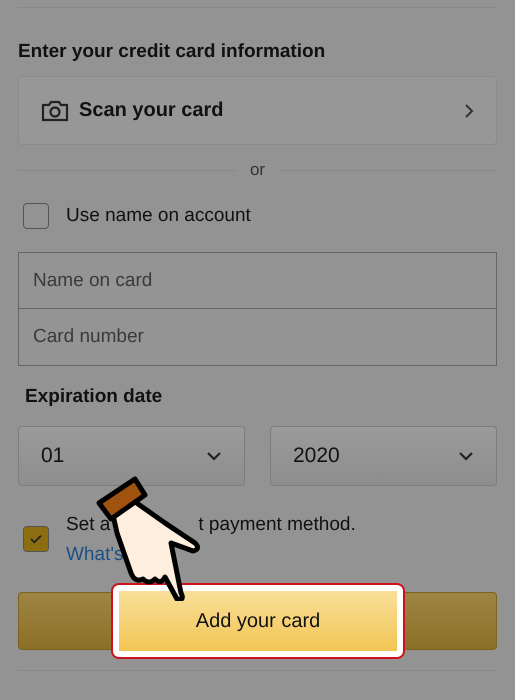  I want to click on year-dropdown: 2020, so click(383, 456).